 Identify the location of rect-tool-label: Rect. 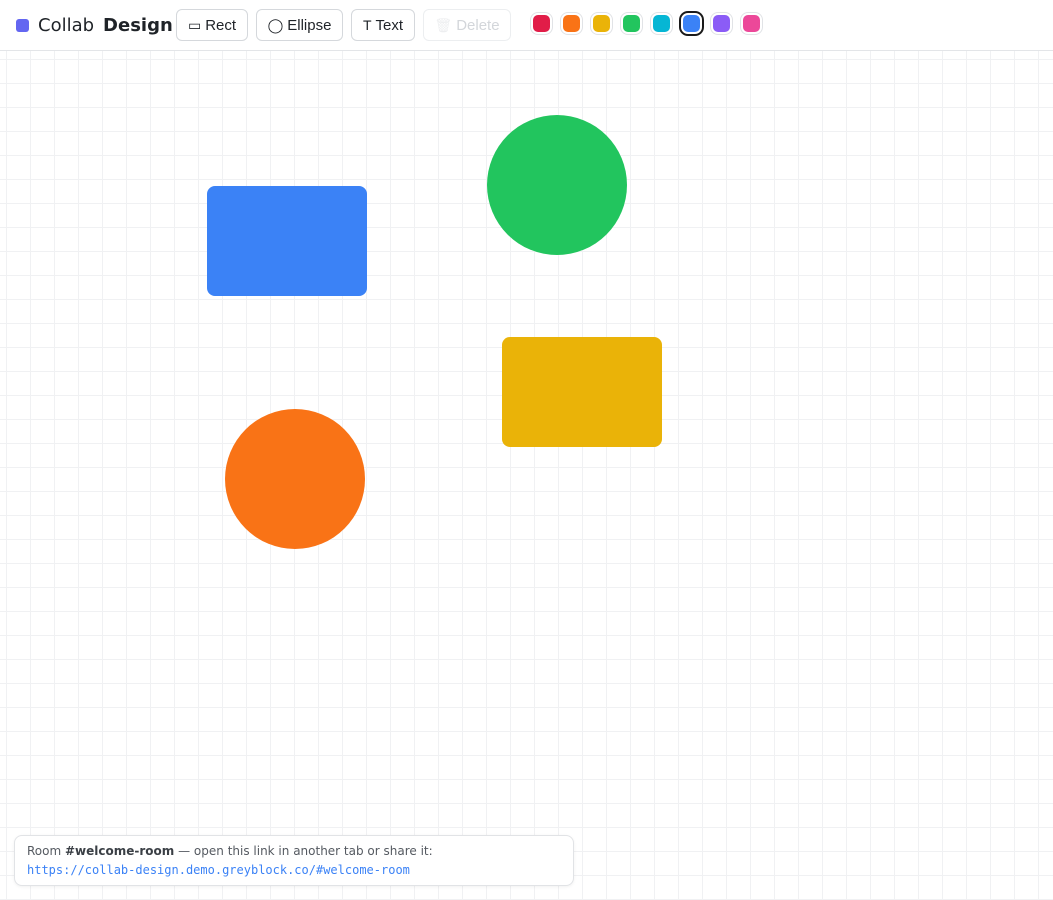
(221, 25).